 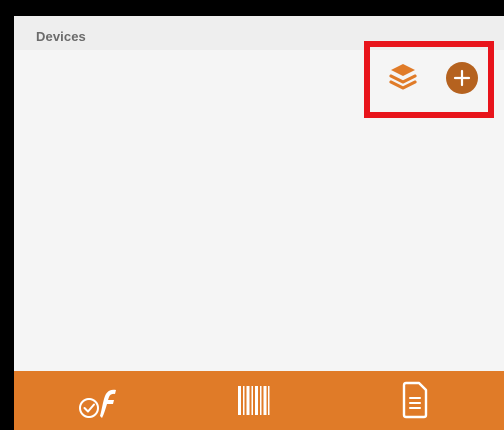 I want to click on add-device-button, so click(x=462, y=78).